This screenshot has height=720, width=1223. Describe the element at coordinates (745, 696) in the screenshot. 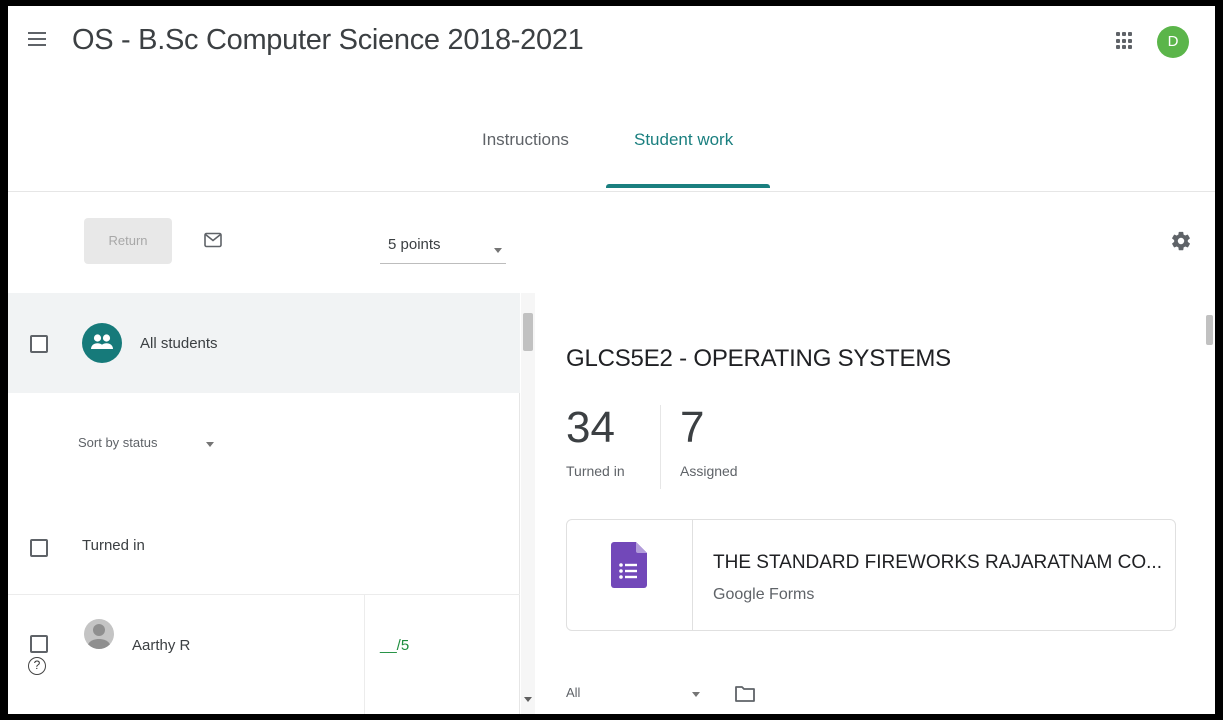

I see `folder-icon` at that location.